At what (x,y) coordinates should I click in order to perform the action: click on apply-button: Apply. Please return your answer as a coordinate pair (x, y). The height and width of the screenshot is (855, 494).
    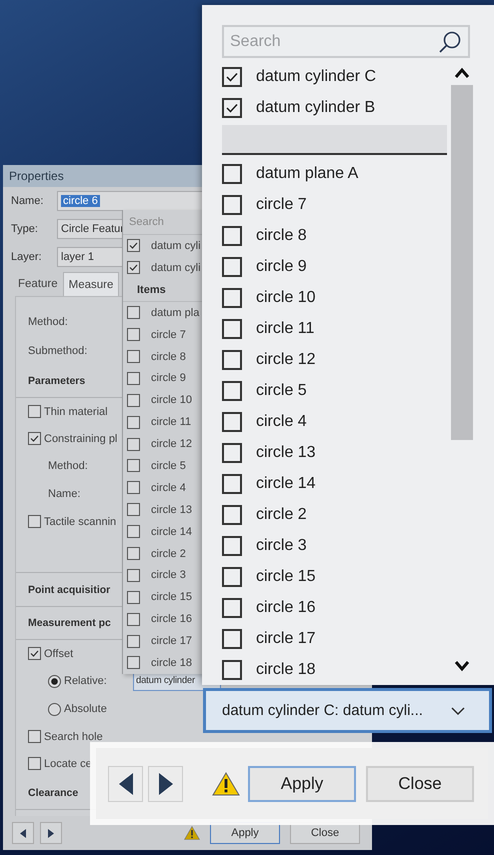
    Looking at the image, I should click on (302, 784).